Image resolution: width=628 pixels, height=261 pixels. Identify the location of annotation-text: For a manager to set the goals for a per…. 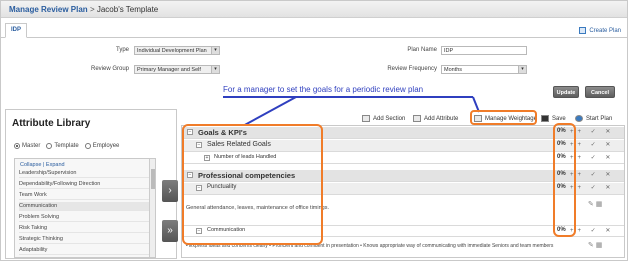
(323, 89).